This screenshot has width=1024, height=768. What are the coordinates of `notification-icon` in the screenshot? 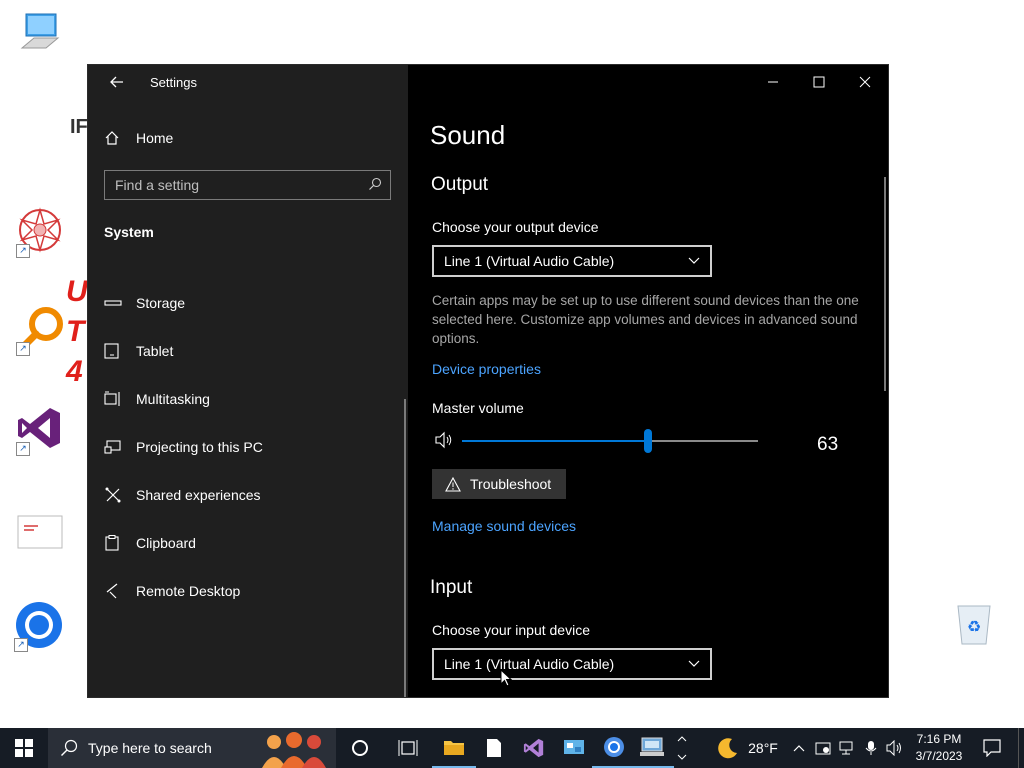 It's located at (992, 748).